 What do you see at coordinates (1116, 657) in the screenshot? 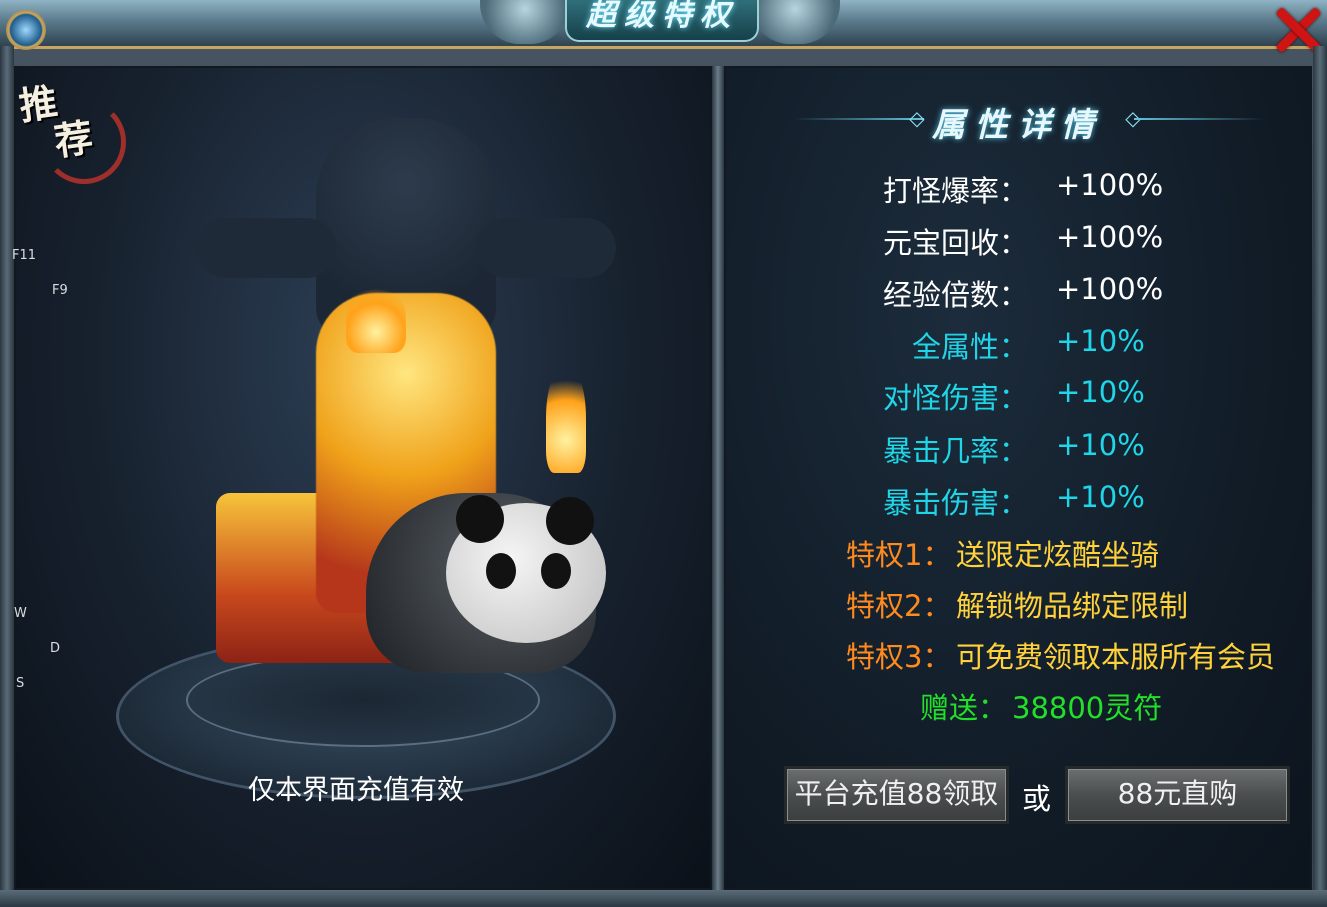
I see `privilege-value: 可免费领取本服所有会员` at bounding box center [1116, 657].